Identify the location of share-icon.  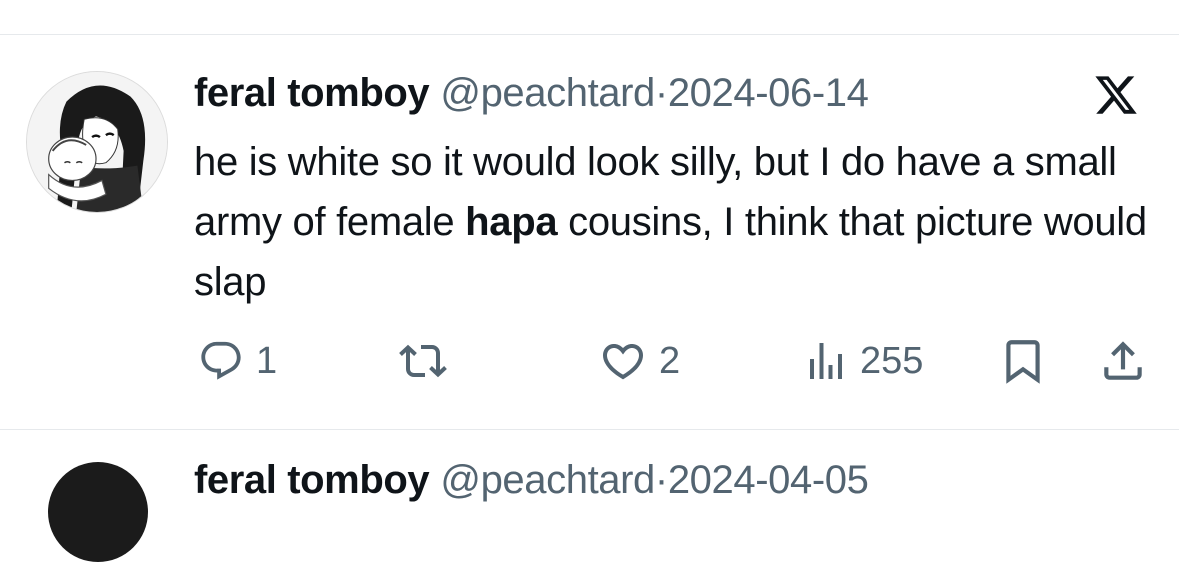
(1123, 360).